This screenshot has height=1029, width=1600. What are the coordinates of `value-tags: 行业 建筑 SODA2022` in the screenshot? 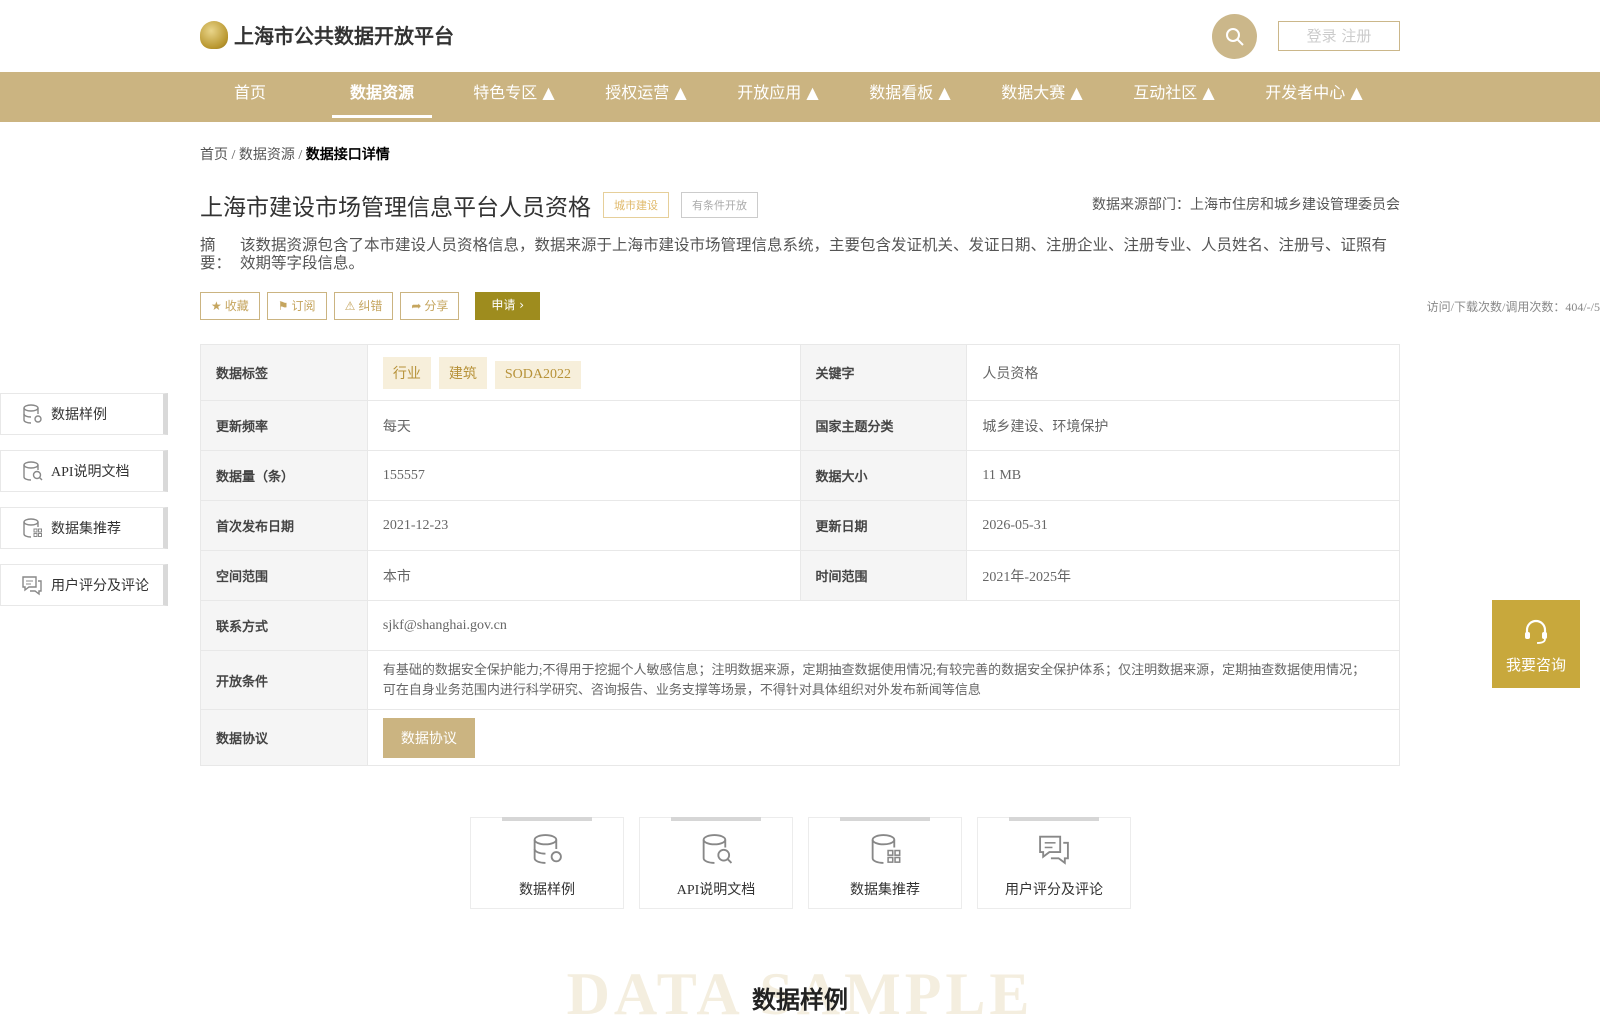 It's located at (583, 372).